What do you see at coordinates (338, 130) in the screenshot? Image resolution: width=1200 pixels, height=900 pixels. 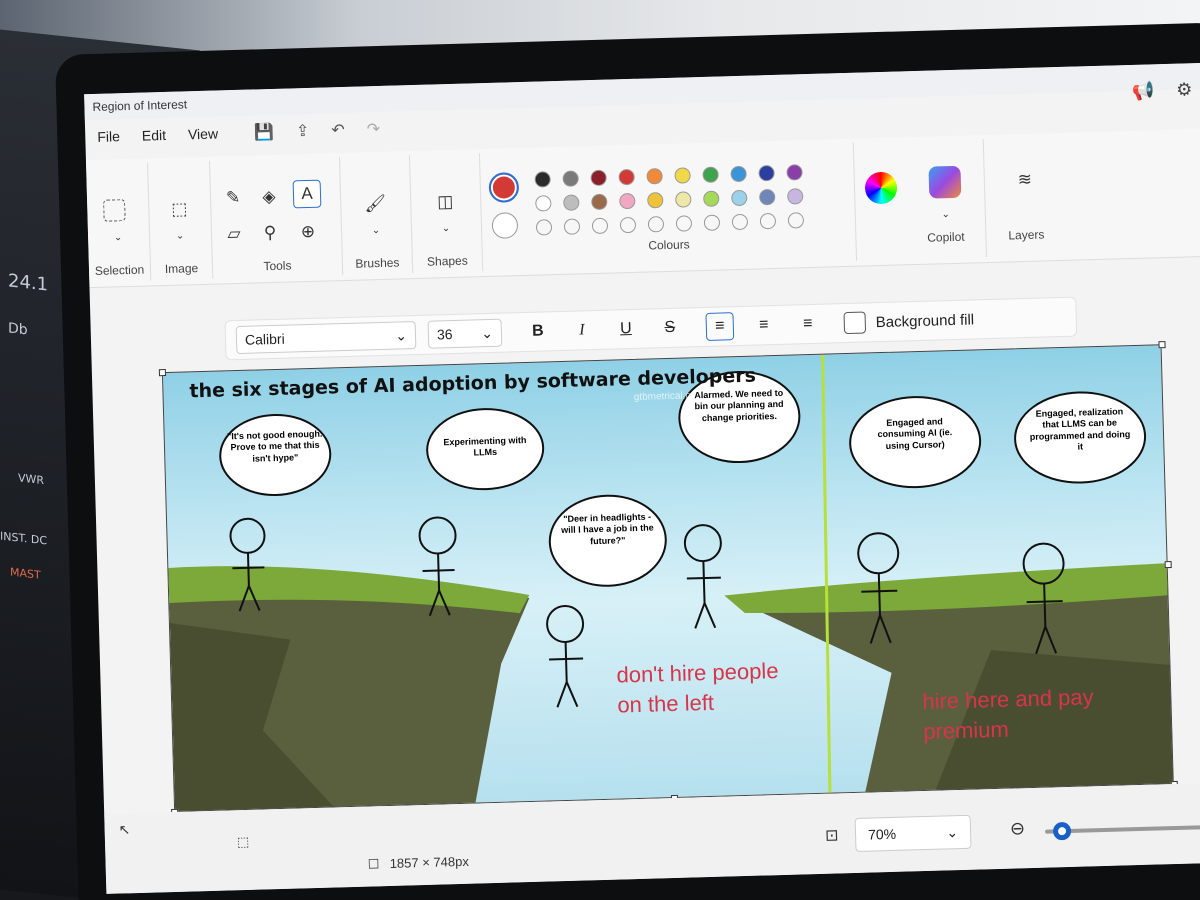 I see `undo-icon: ↶` at bounding box center [338, 130].